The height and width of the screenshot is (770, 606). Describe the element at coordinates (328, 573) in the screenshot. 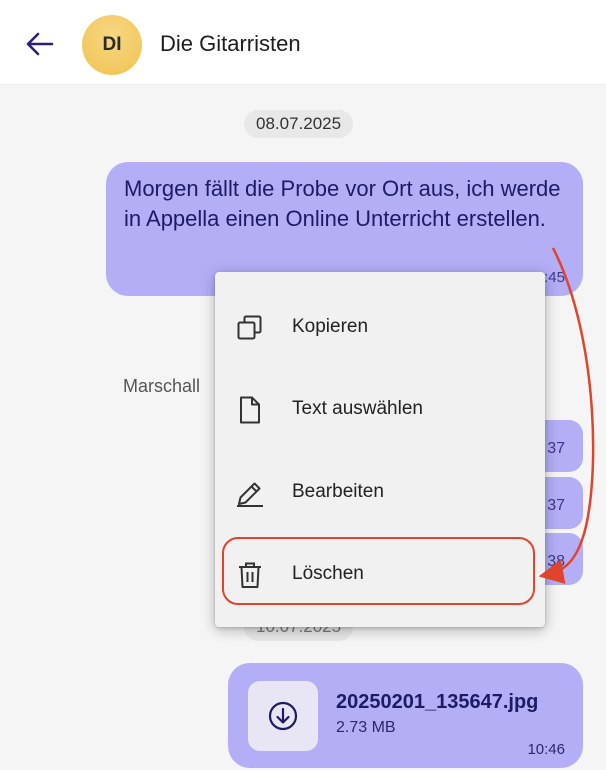

I see `menu-item-label: Löschen` at that location.